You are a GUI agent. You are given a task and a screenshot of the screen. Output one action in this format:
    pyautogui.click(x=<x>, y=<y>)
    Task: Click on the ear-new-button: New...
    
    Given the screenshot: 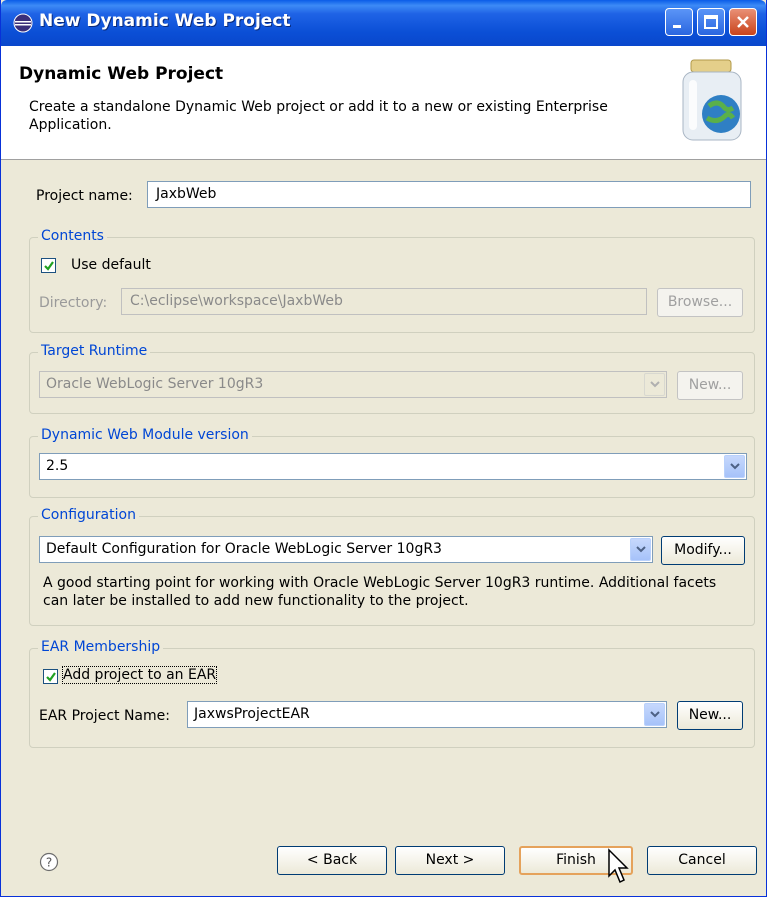 What is the action you would take?
    pyautogui.click(x=710, y=715)
    